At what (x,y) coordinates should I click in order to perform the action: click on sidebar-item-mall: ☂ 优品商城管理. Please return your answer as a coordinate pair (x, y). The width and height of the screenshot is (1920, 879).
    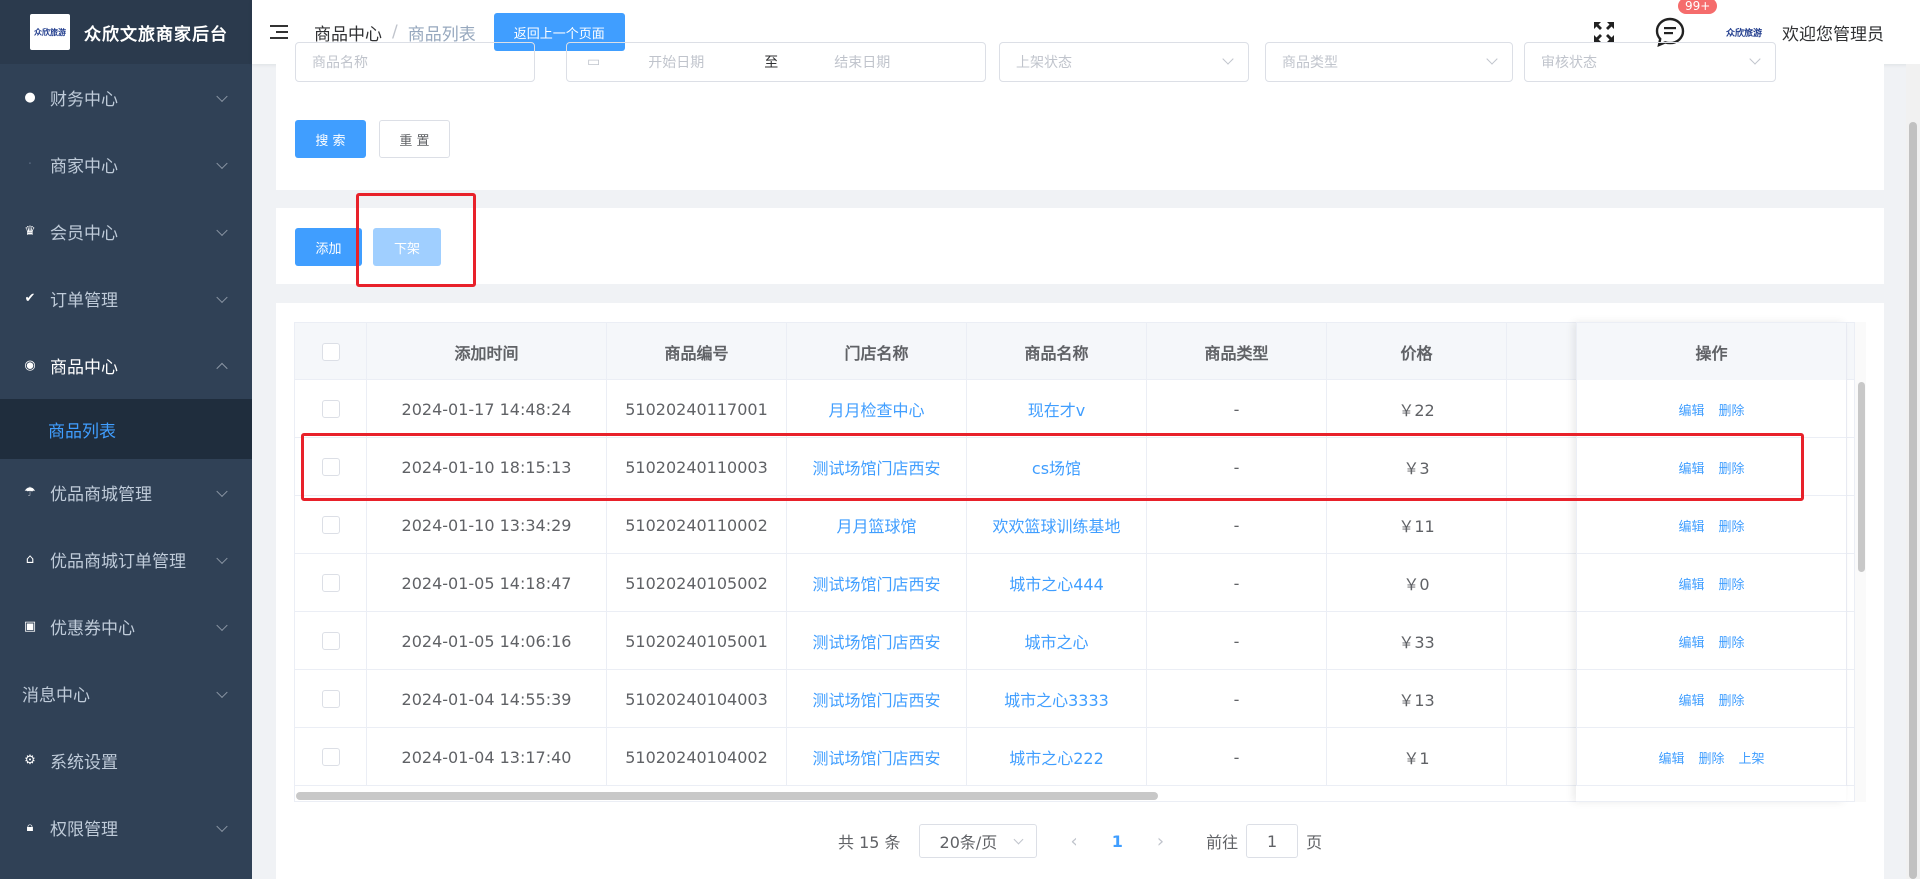
    Looking at the image, I should click on (126, 492).